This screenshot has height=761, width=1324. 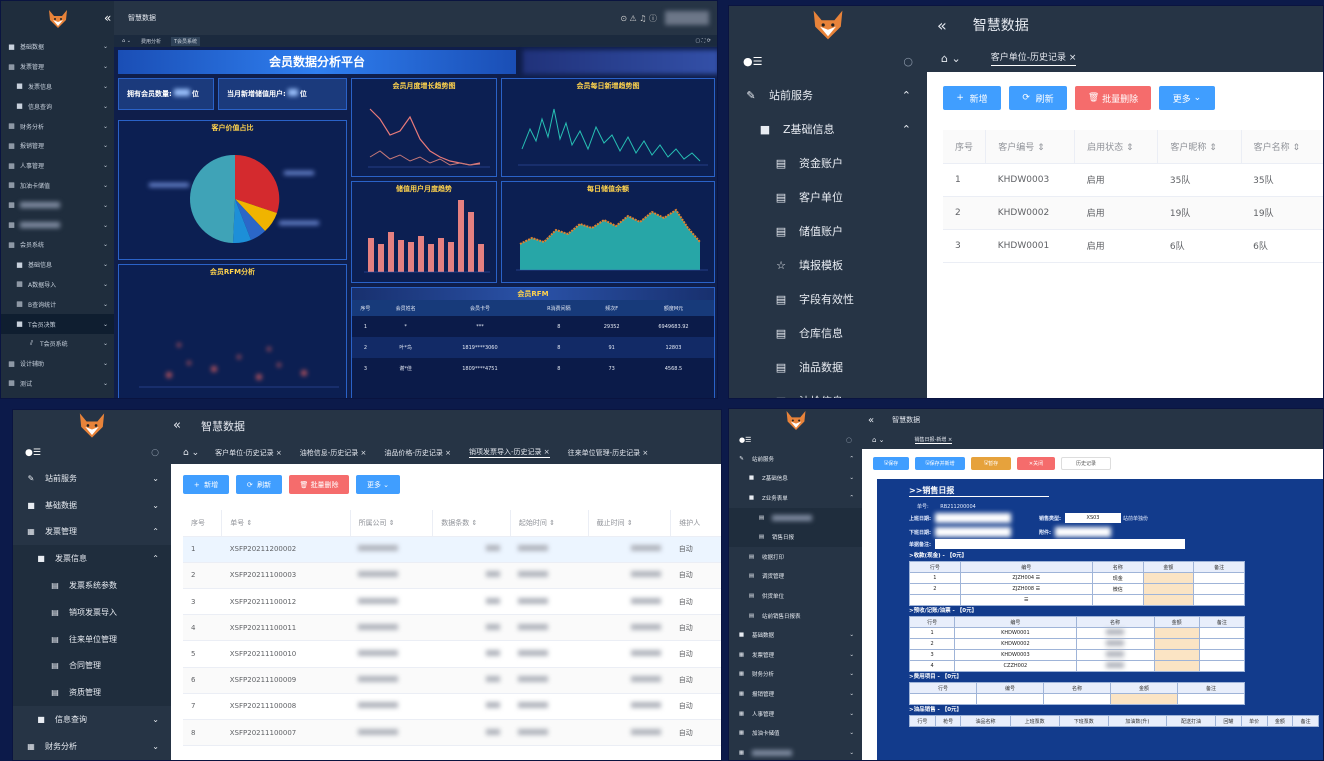 I want to click on sidebar-item: ▦ A数据导入 ⌄, so click(x=57, y=285).